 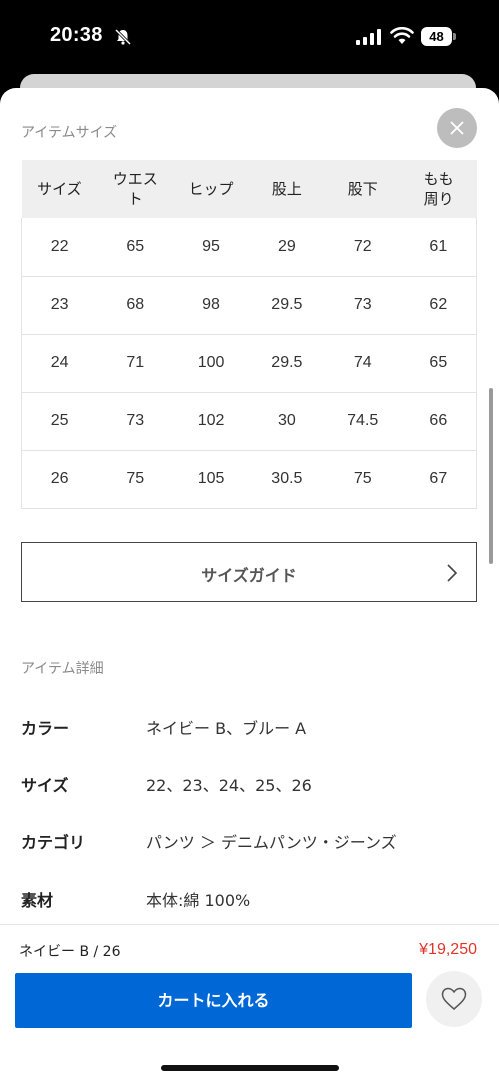 I want to click on battery-level: 48, so click(x=436, y=36).